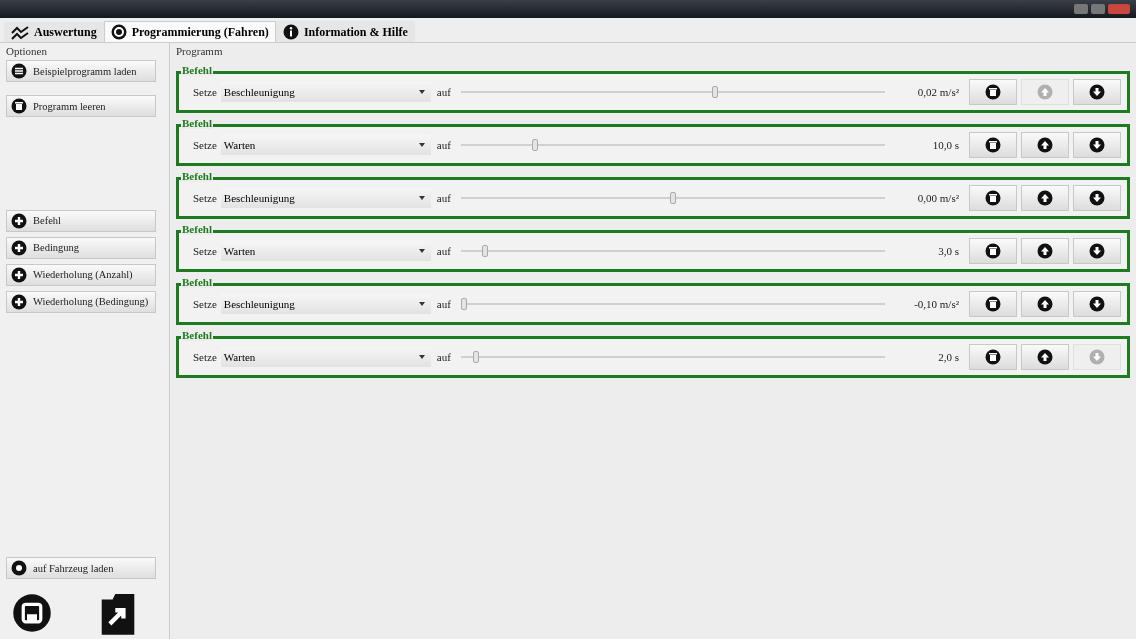 This screenshot has height=639, width=1136. I want to click on add-button: Wiederholung (Anzahl), so click(81, 274).